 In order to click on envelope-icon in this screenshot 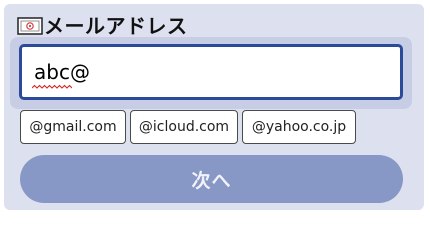, I will do `click(30, 26)`.